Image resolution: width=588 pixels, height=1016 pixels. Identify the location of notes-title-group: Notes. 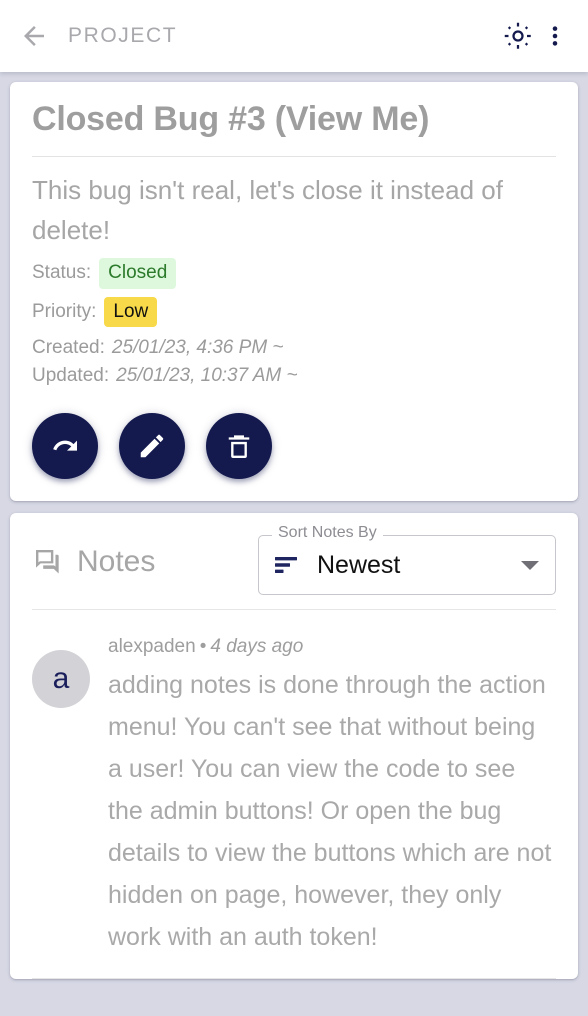
(93, 562).